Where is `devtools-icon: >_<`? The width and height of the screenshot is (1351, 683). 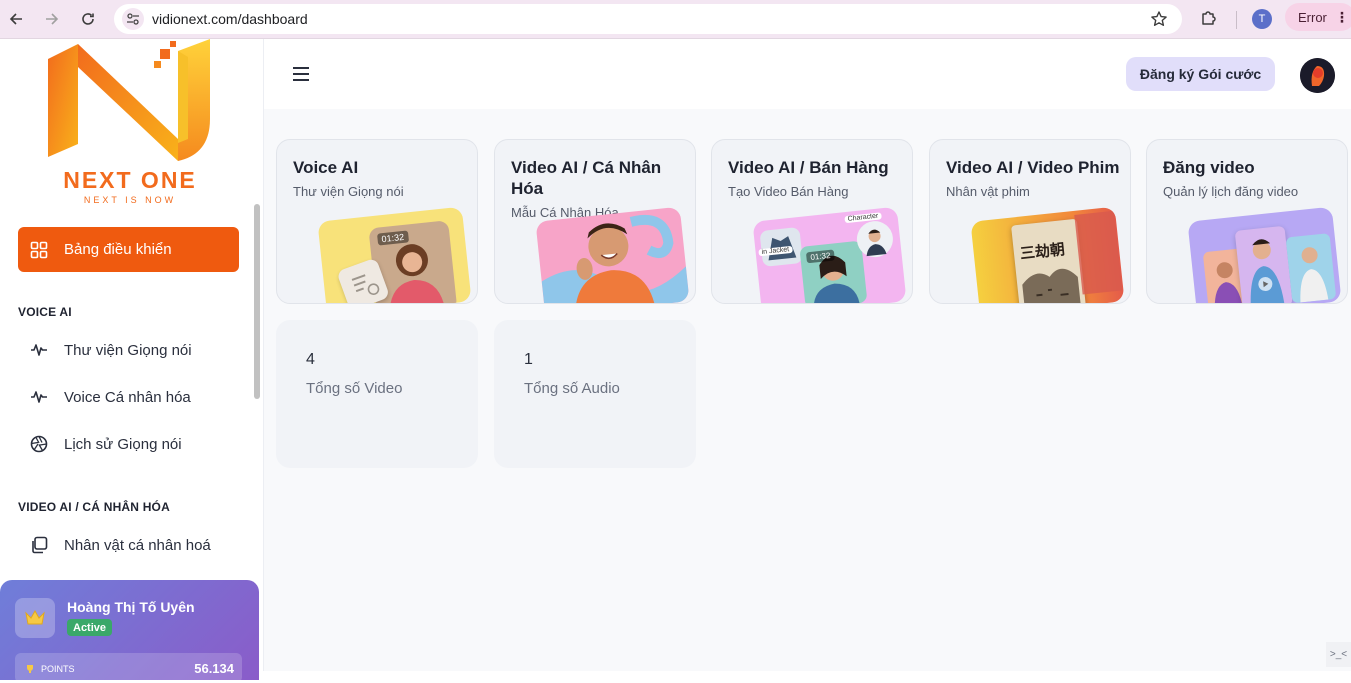 devtools-icon: >_< is located at coordinates (1338, 654).